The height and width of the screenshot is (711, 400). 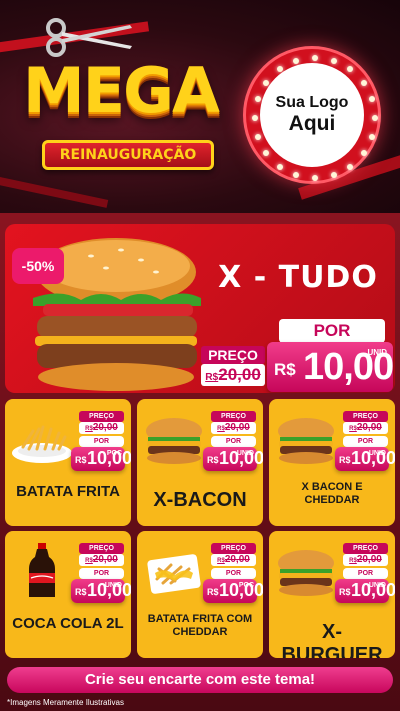 What do you see at coordinates (200, 500) in the screenshot?
I see `product-name: X-BACON` at bounding box center [200, 500].